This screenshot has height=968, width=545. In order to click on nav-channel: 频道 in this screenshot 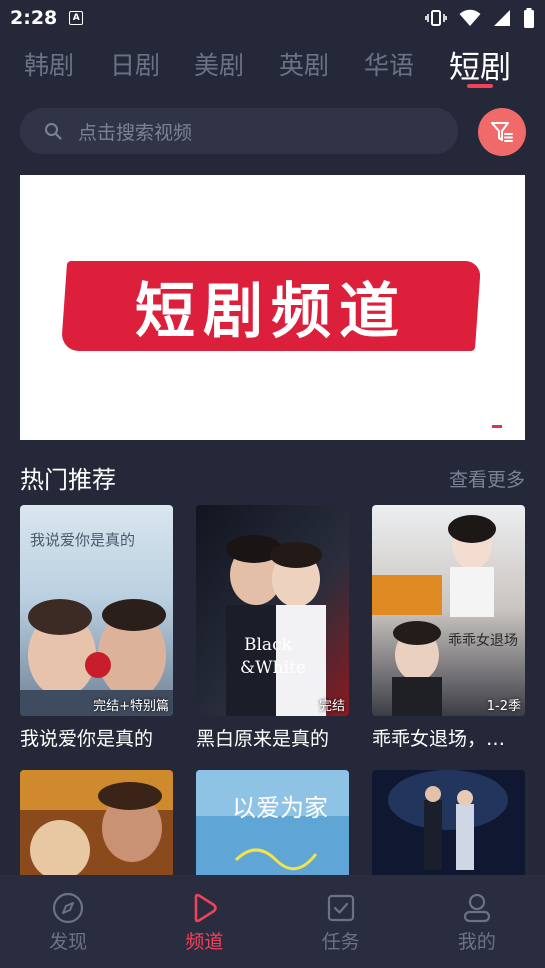, I will do `click(204, 921)`.